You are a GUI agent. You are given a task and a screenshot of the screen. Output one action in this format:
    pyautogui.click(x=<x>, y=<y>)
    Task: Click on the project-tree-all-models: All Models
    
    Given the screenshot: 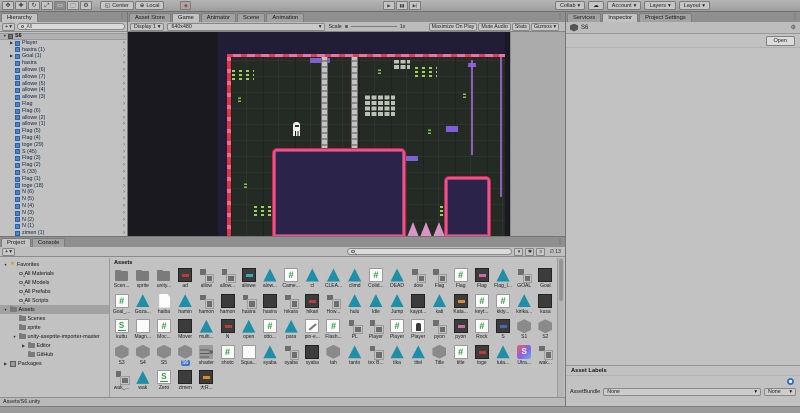 What is the action you would take?
    pyautogui.click(x=54, y=282)
    